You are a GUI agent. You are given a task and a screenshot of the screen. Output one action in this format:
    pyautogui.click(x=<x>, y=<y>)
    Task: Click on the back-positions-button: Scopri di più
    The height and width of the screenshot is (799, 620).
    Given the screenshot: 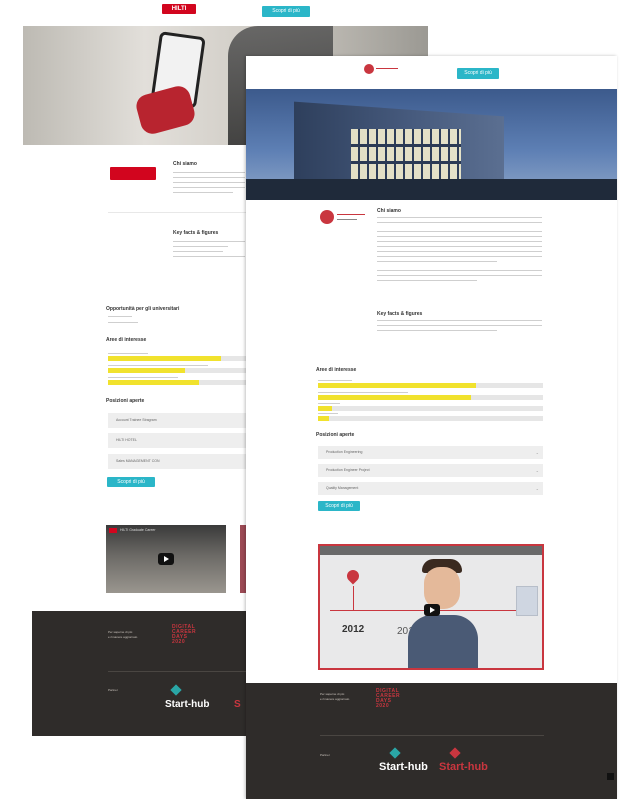 What is the action you would take?
    pyautogui.click(x=131, y=482)
    